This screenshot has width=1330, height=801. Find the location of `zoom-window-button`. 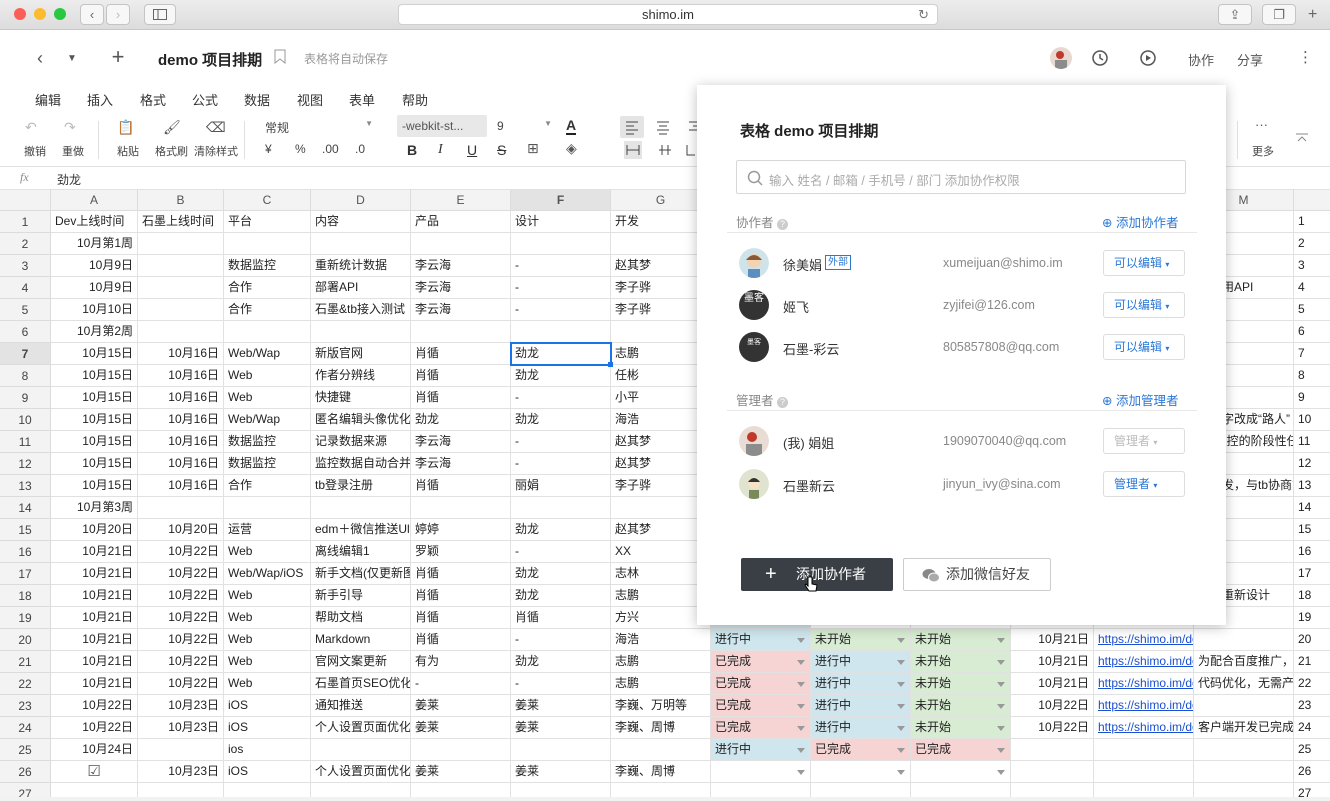

zoom-window-button is located at coordinates (60, 14).